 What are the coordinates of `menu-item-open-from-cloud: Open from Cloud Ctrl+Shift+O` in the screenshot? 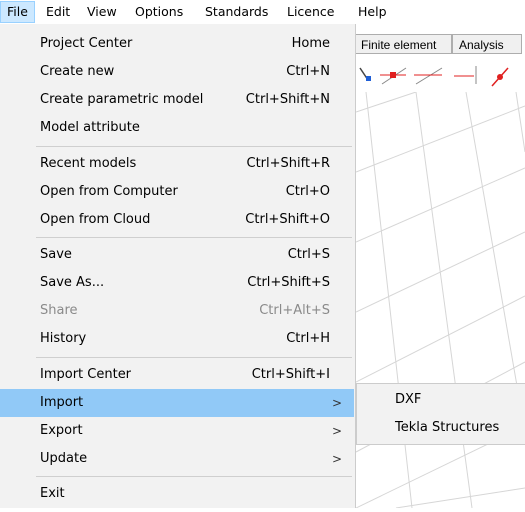 It's located at (177, 220).